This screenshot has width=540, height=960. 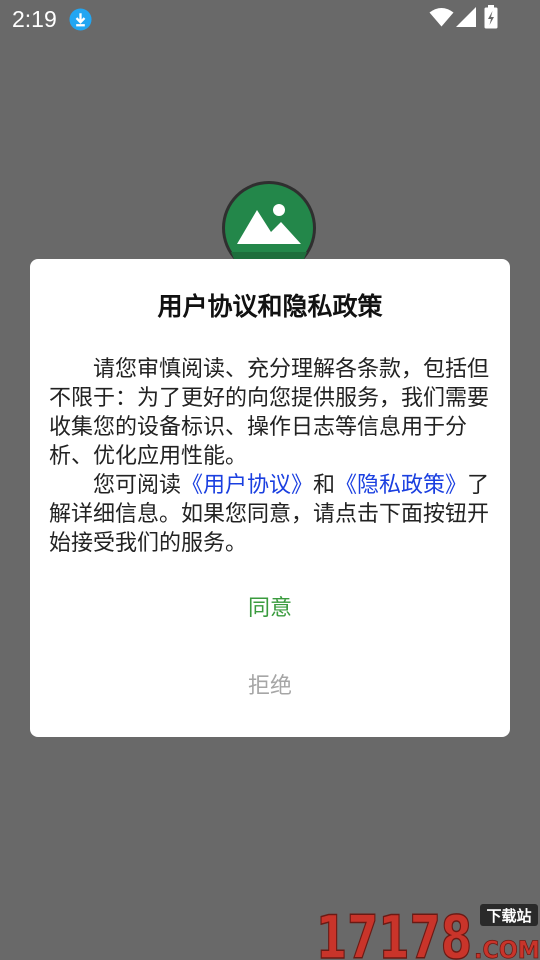 What do you see at coordinates (508, 916) in the screenshot?
I see `watermark-tag: 下载站` at bounding box center [508, 916].